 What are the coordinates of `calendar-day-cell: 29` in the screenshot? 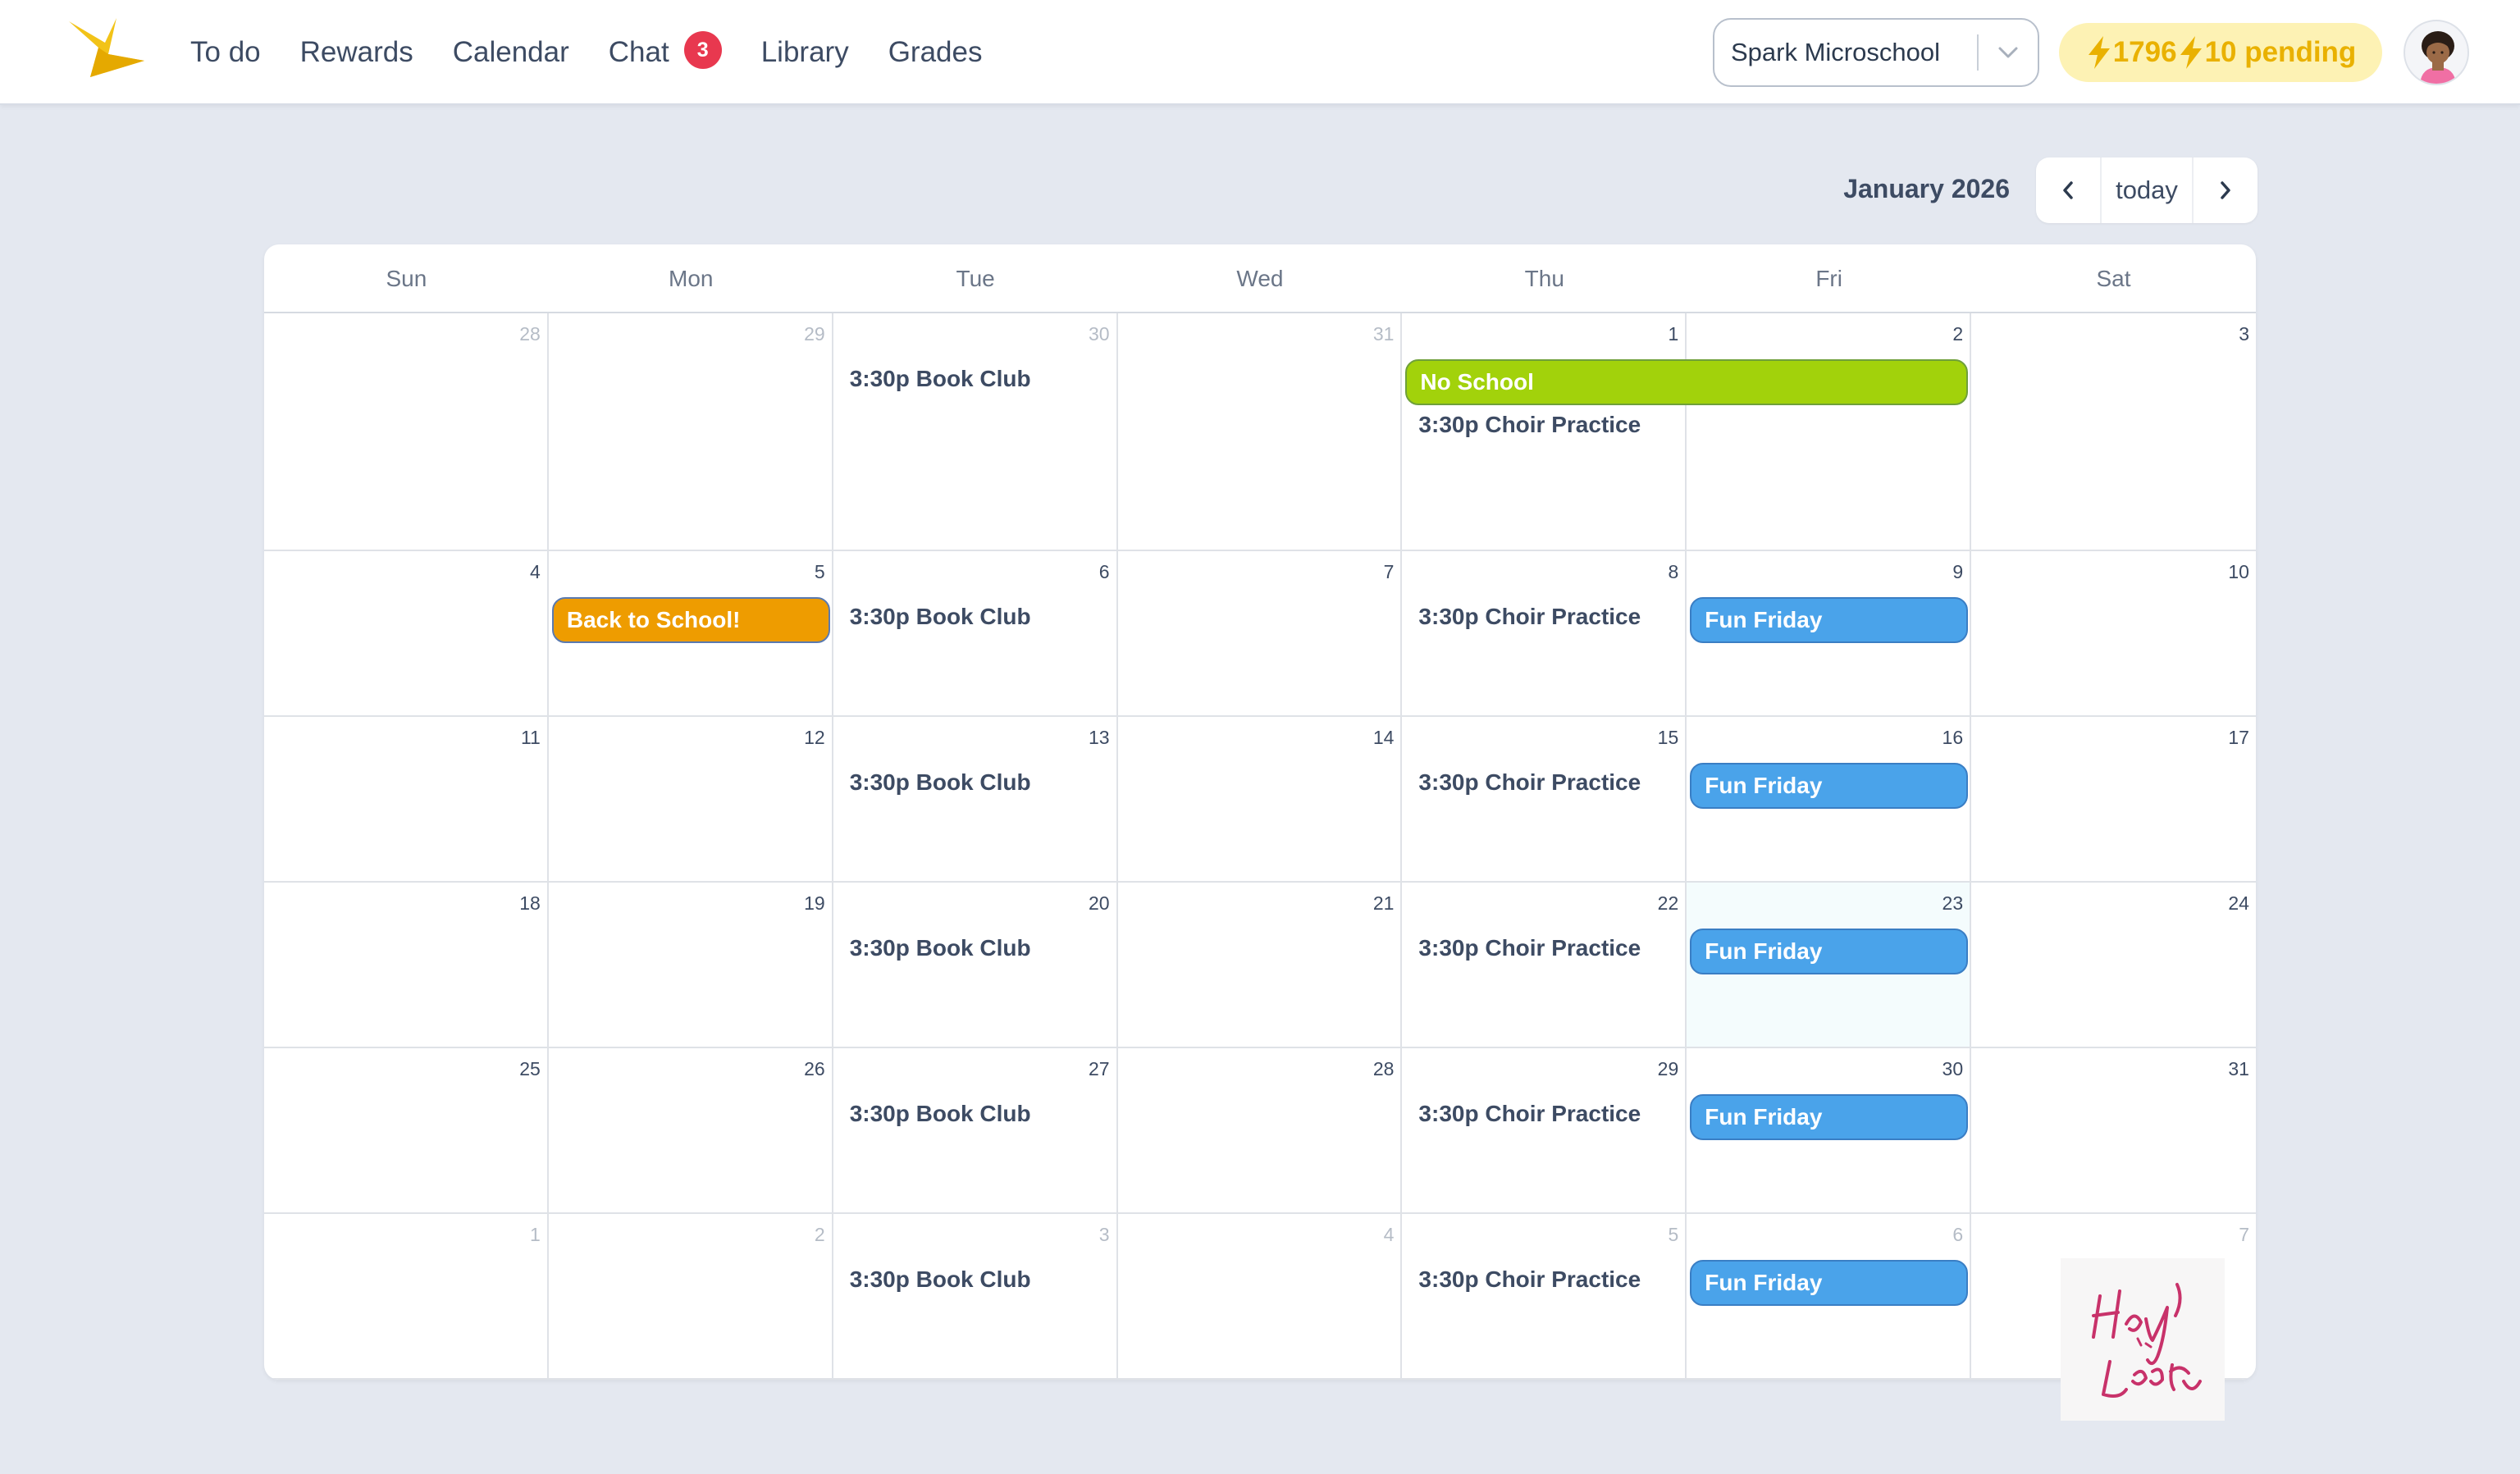 It's located at (691, 432).